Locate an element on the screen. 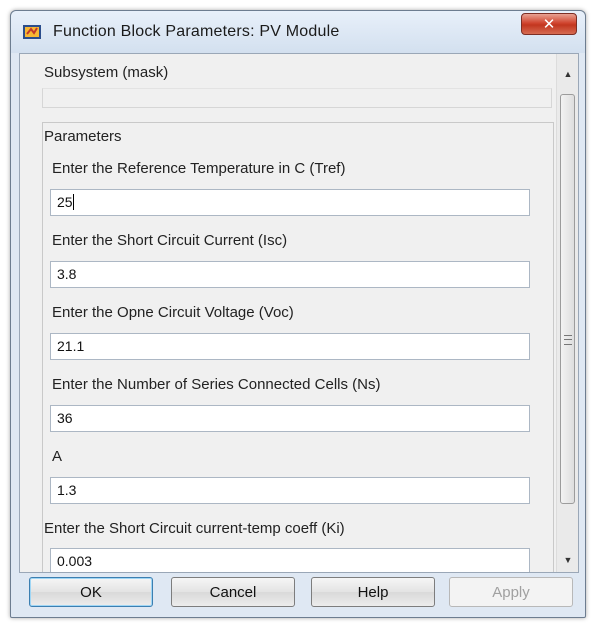 This screenshot has height=624, width=595. help-button: Help is located at coordinates (373, 592).